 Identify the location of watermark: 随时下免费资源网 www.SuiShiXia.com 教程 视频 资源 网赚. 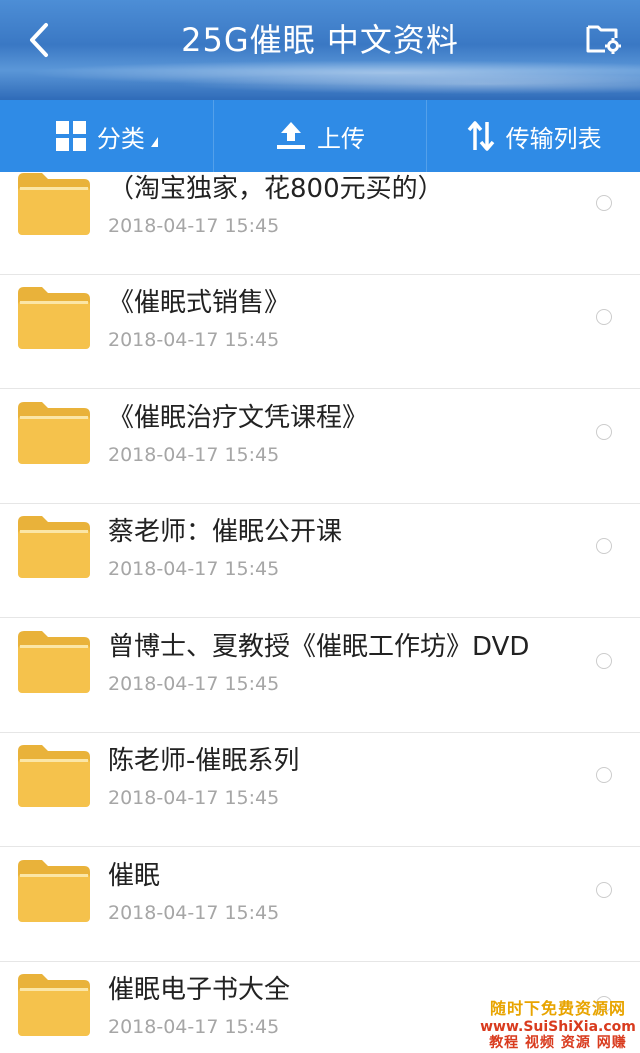
(558, 1025).